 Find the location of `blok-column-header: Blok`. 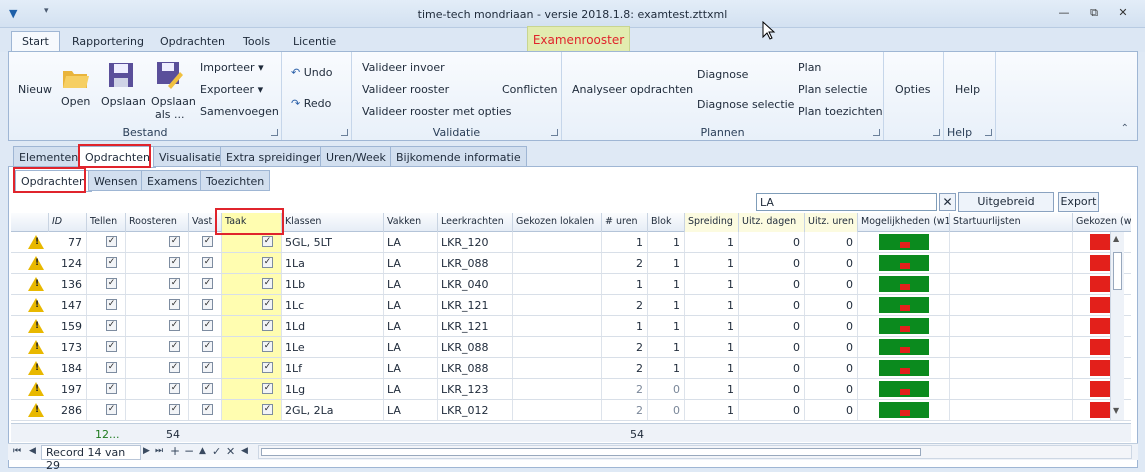

blok-column-header: Blok is located at coordinates (666, 222).